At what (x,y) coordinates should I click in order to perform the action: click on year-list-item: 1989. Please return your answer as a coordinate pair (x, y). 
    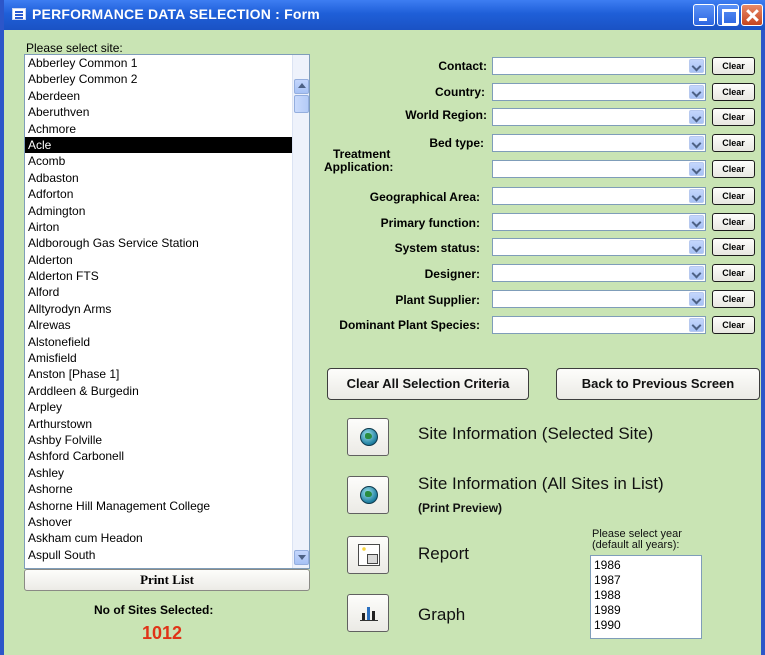
    Looking at the image, I should click on (646, 610).